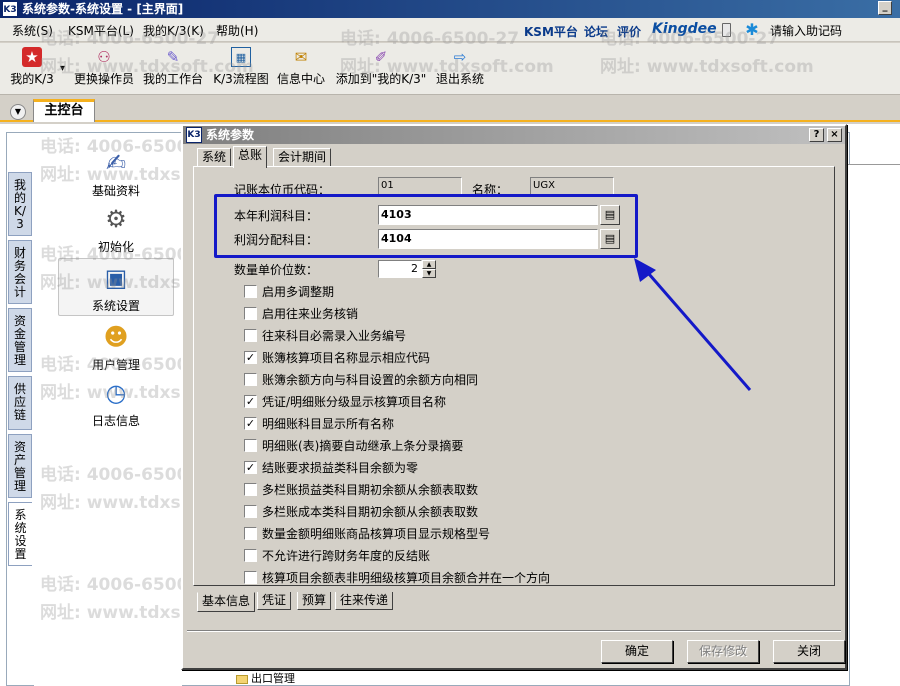 The image size is (900, 686). What do you see at coordinates (241, 67) in the screenshot?
I see `toolbar-flowchart-button: ▦ K/3流程图` at bounding box center [241, 67].